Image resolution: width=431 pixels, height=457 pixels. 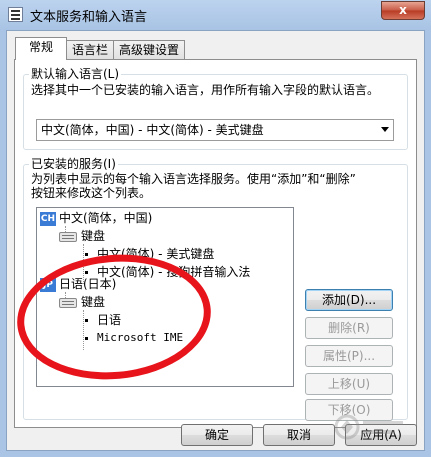 I want to click on tree-node-japanese-keyboard: 键盘, so click(x=82, y=302).